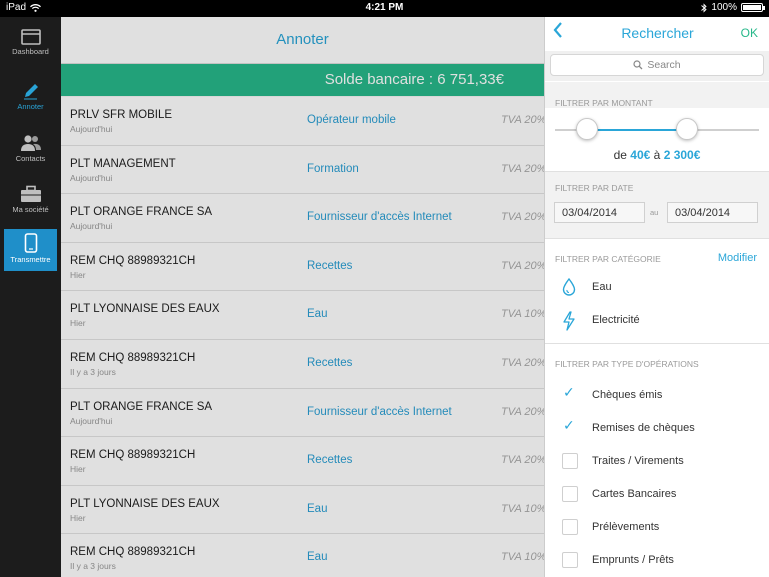 Image resolution: width=769 pixels, height=577 pixels. I want to click on briefcase-icon, so click(30, 193).